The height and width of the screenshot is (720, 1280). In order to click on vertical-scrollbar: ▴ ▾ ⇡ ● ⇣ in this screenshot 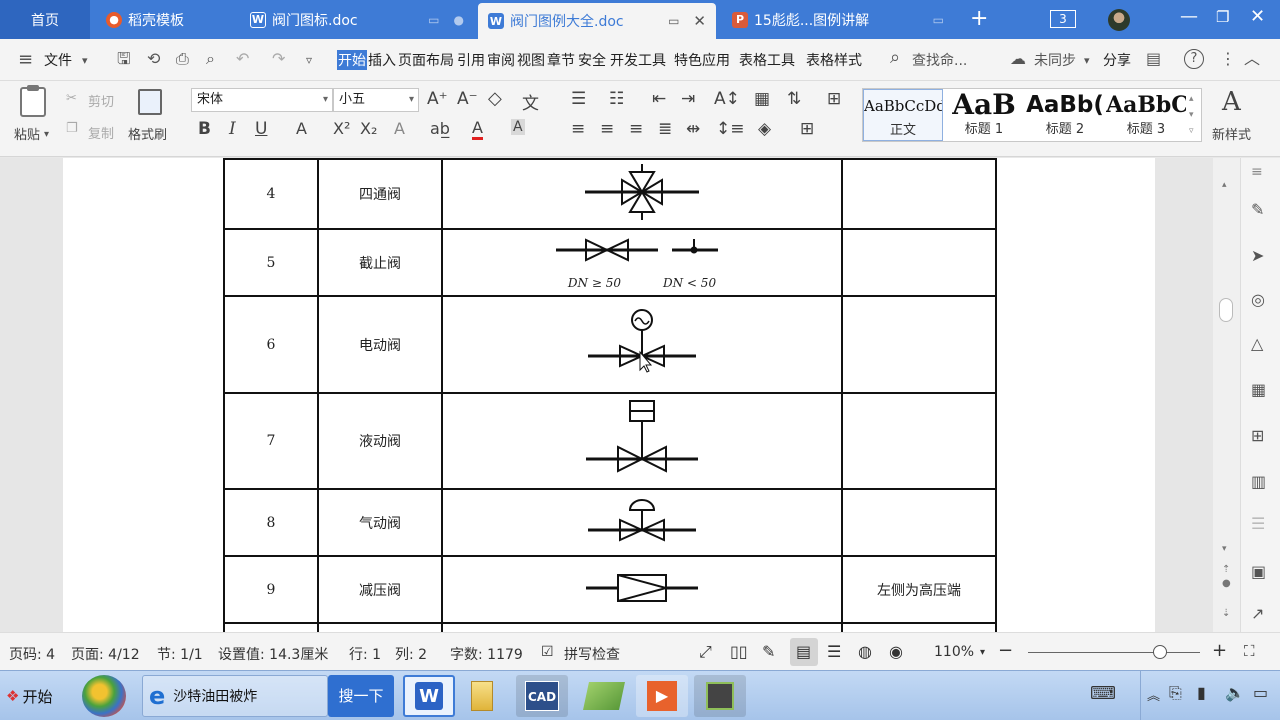, I will do `click(1226, 395)`.